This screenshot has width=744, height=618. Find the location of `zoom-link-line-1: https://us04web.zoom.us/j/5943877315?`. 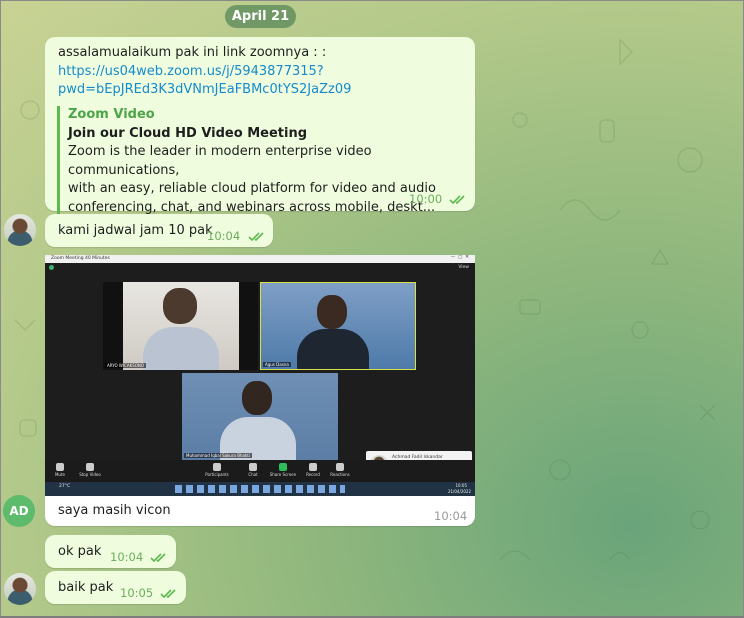

zoom-link-line-1: https://us04web.zoom.us/j/5943877315? is located at coordinates (204, 72).